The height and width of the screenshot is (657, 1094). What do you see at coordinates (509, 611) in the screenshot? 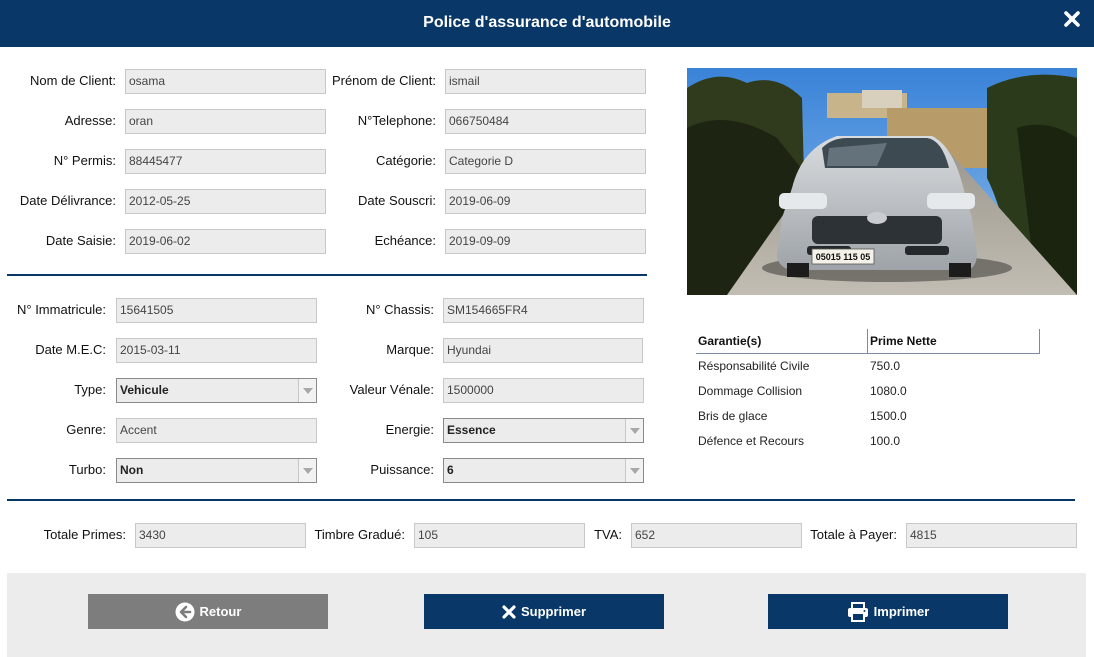
I see `x-icon` at bounding box center [509, 611].